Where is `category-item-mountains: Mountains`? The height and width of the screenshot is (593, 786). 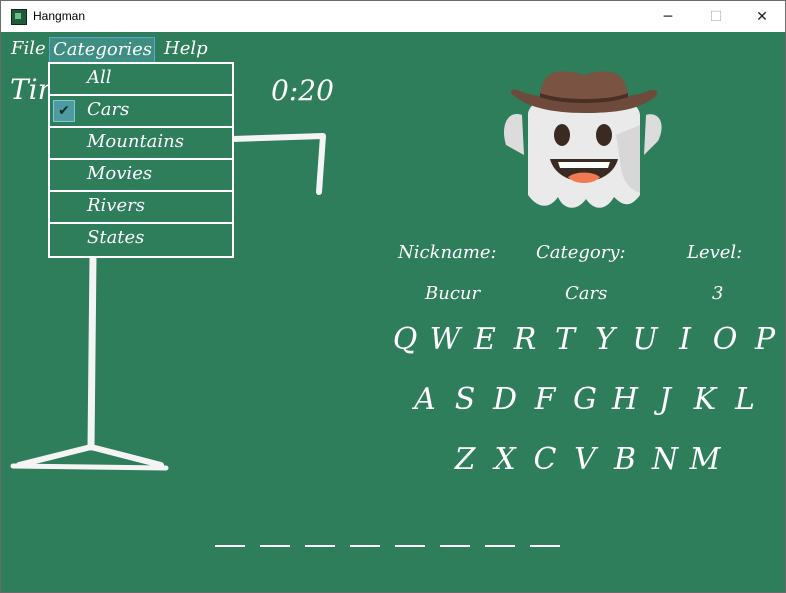 category-item-mountains: Mountains is located at coordinates (141, 144).